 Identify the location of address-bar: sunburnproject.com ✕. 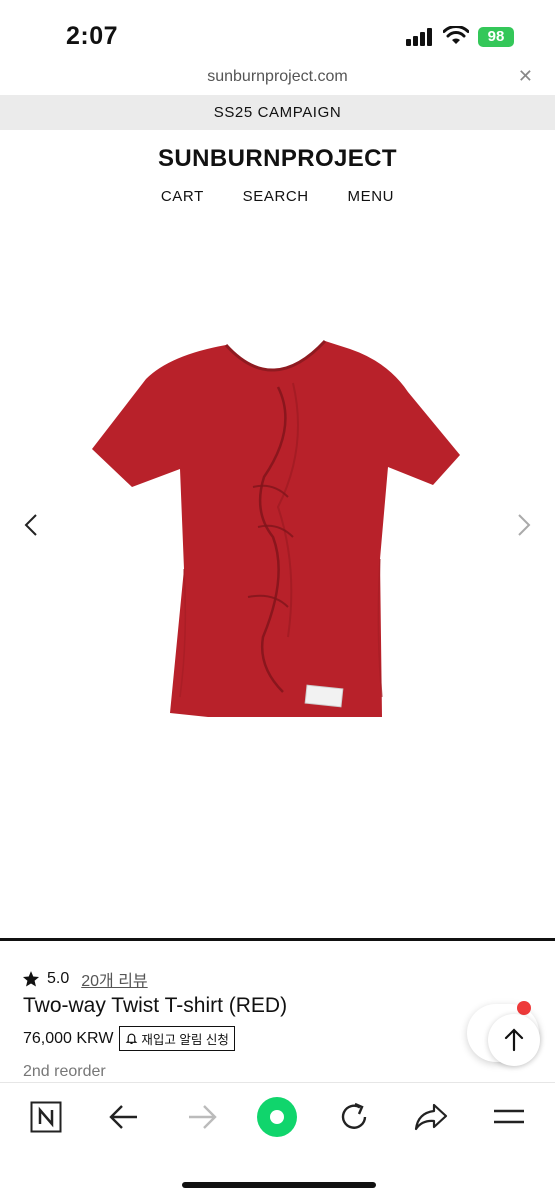
(277, 78).